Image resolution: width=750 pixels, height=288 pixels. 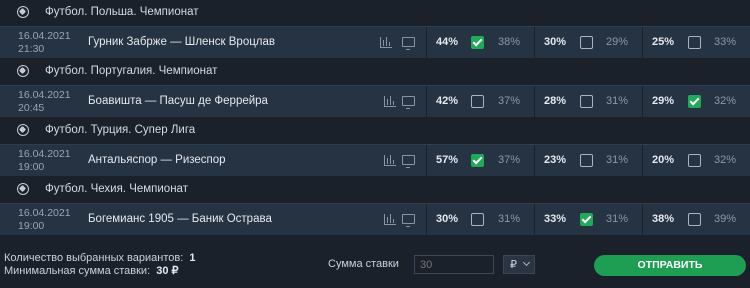 I want to click on league-name: Футбол. Турция. Супер Лига, so click(x=120, y=130).